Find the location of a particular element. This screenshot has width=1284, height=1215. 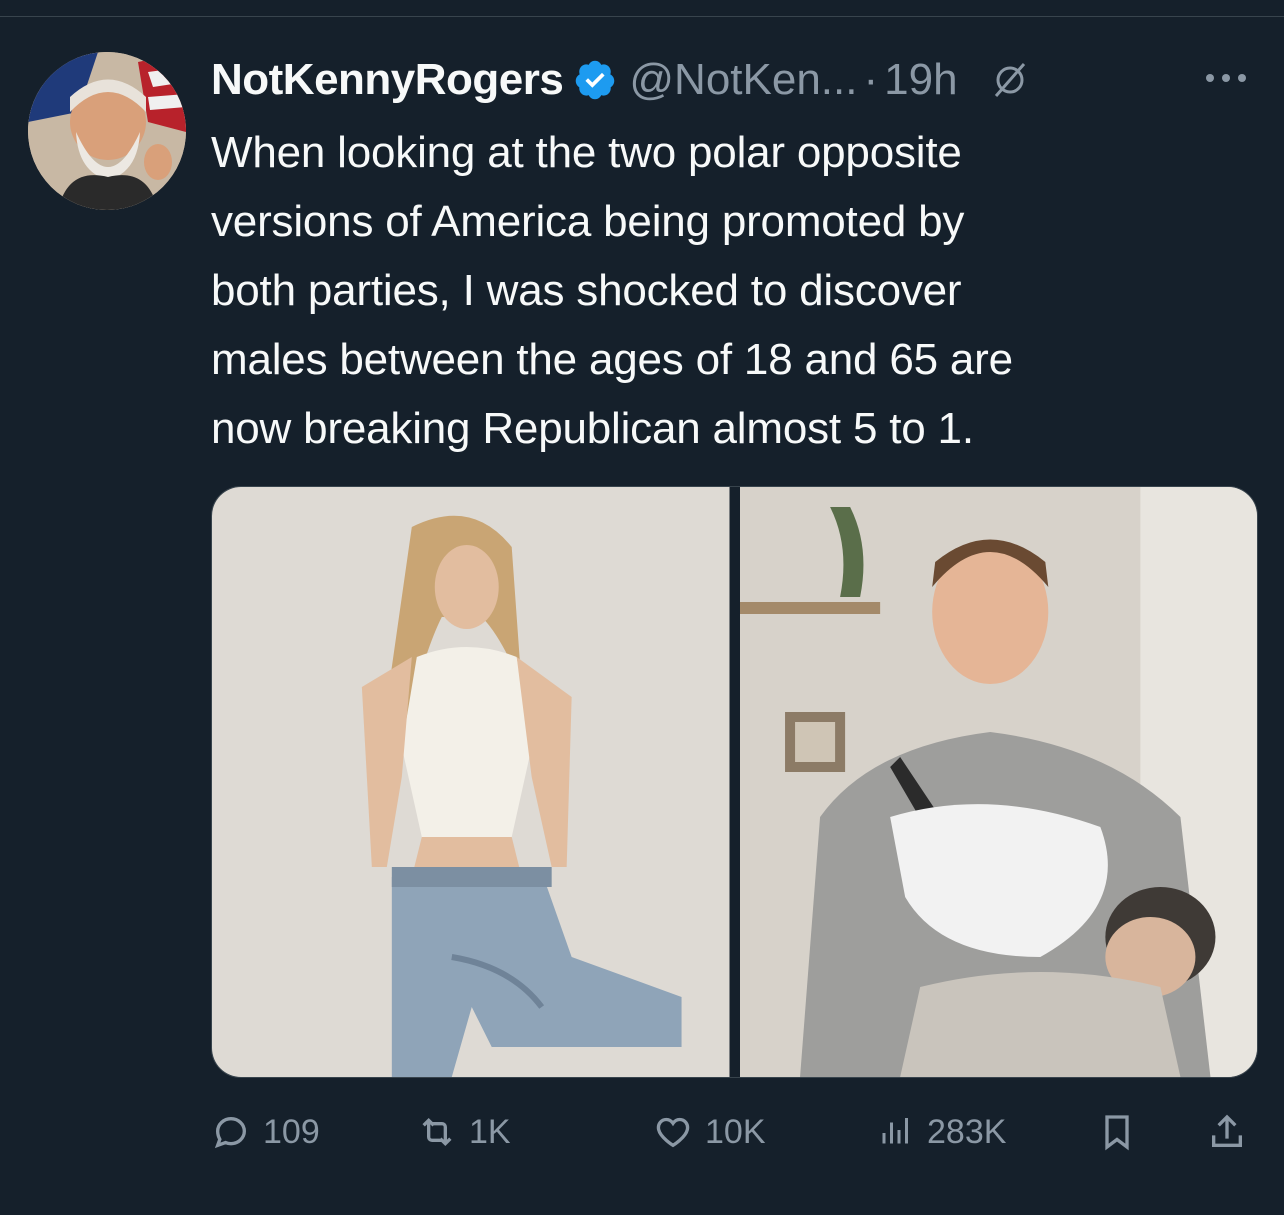

reply-count: 109 is located at coordinates (291, 1131).